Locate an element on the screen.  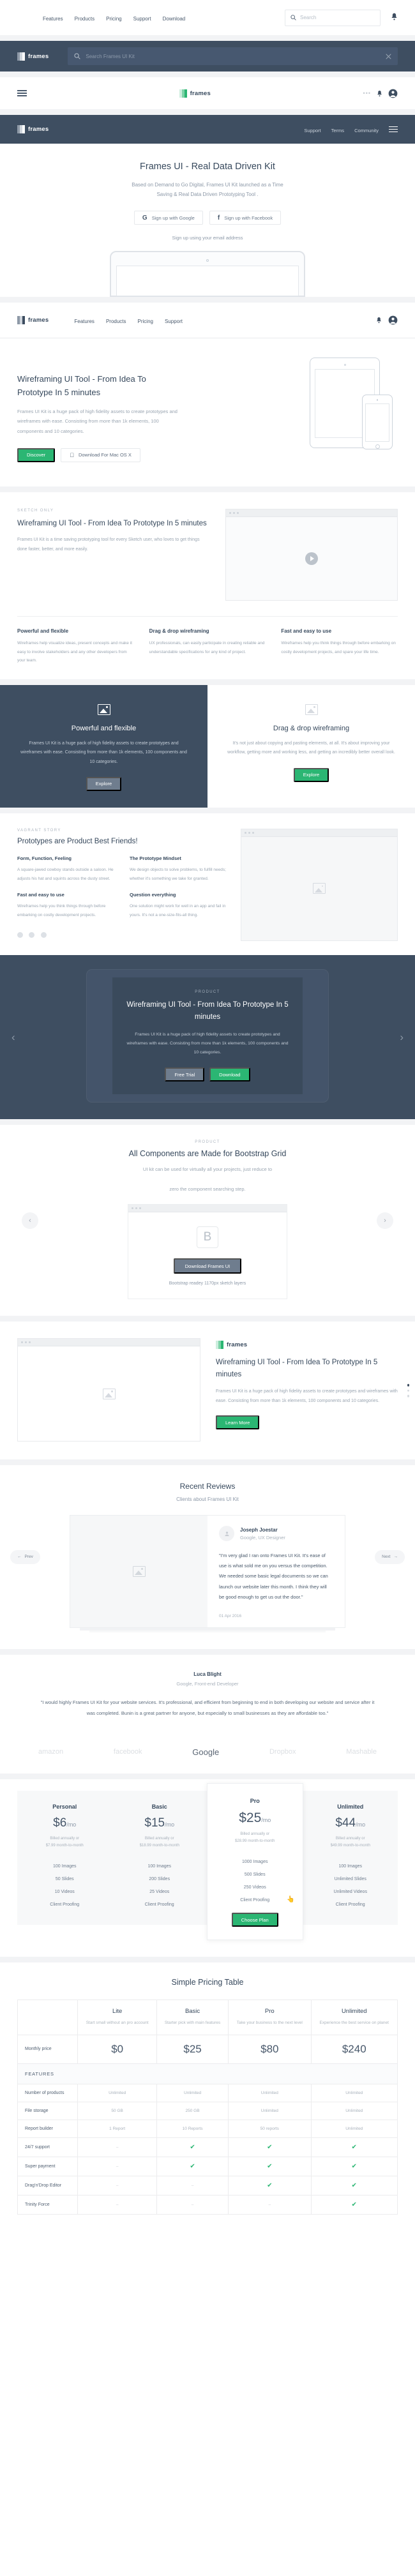
nav-link-download: Download is located at coordinates (174, 19).